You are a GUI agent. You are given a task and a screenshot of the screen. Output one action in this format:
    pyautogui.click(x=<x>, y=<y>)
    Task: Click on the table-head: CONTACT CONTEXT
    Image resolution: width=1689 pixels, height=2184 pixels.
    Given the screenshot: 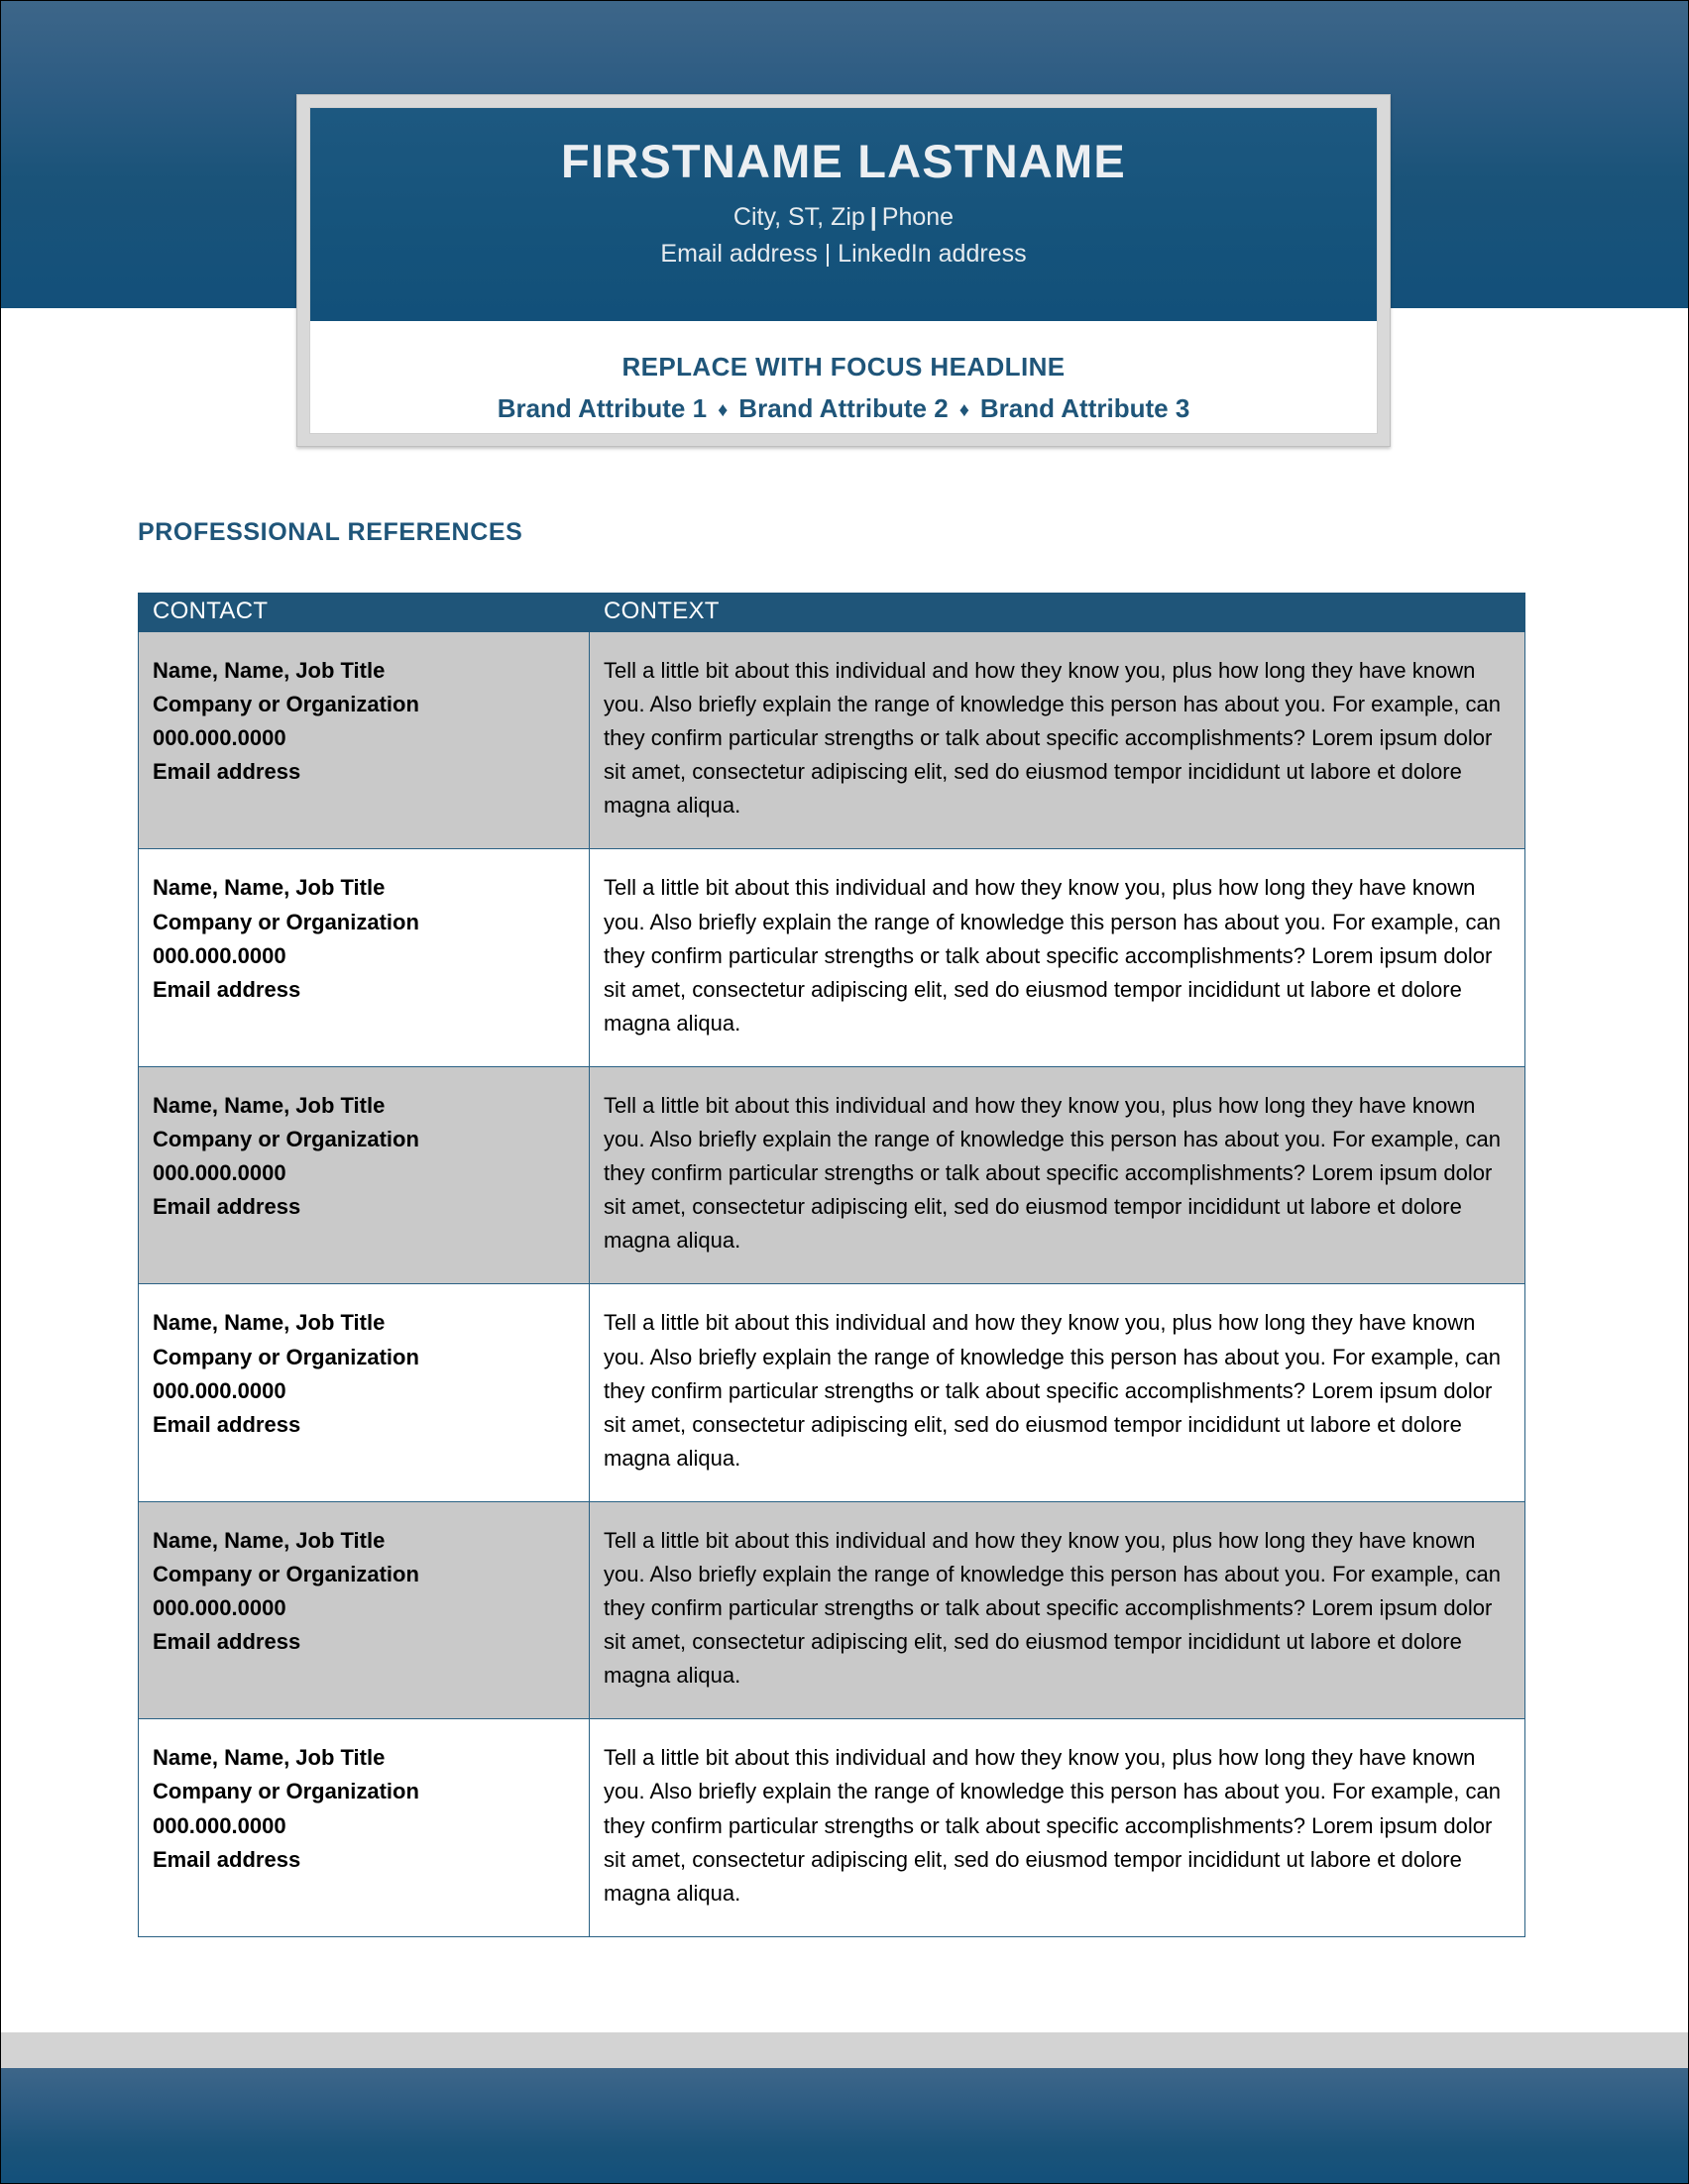 What is the action you would take?
    pyautogui.click(x=831, y=612)
    